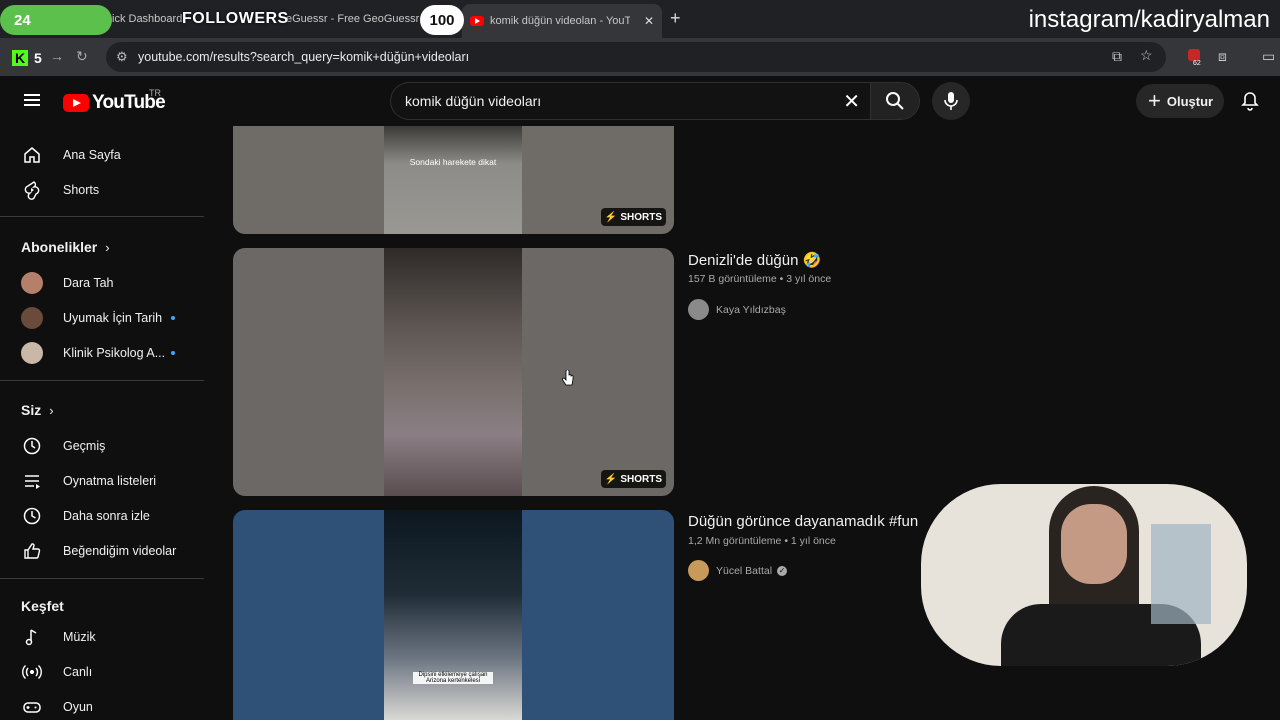 The image size is (1280, 720). I want to click on reload-icon: ↻, so click(82, 56).